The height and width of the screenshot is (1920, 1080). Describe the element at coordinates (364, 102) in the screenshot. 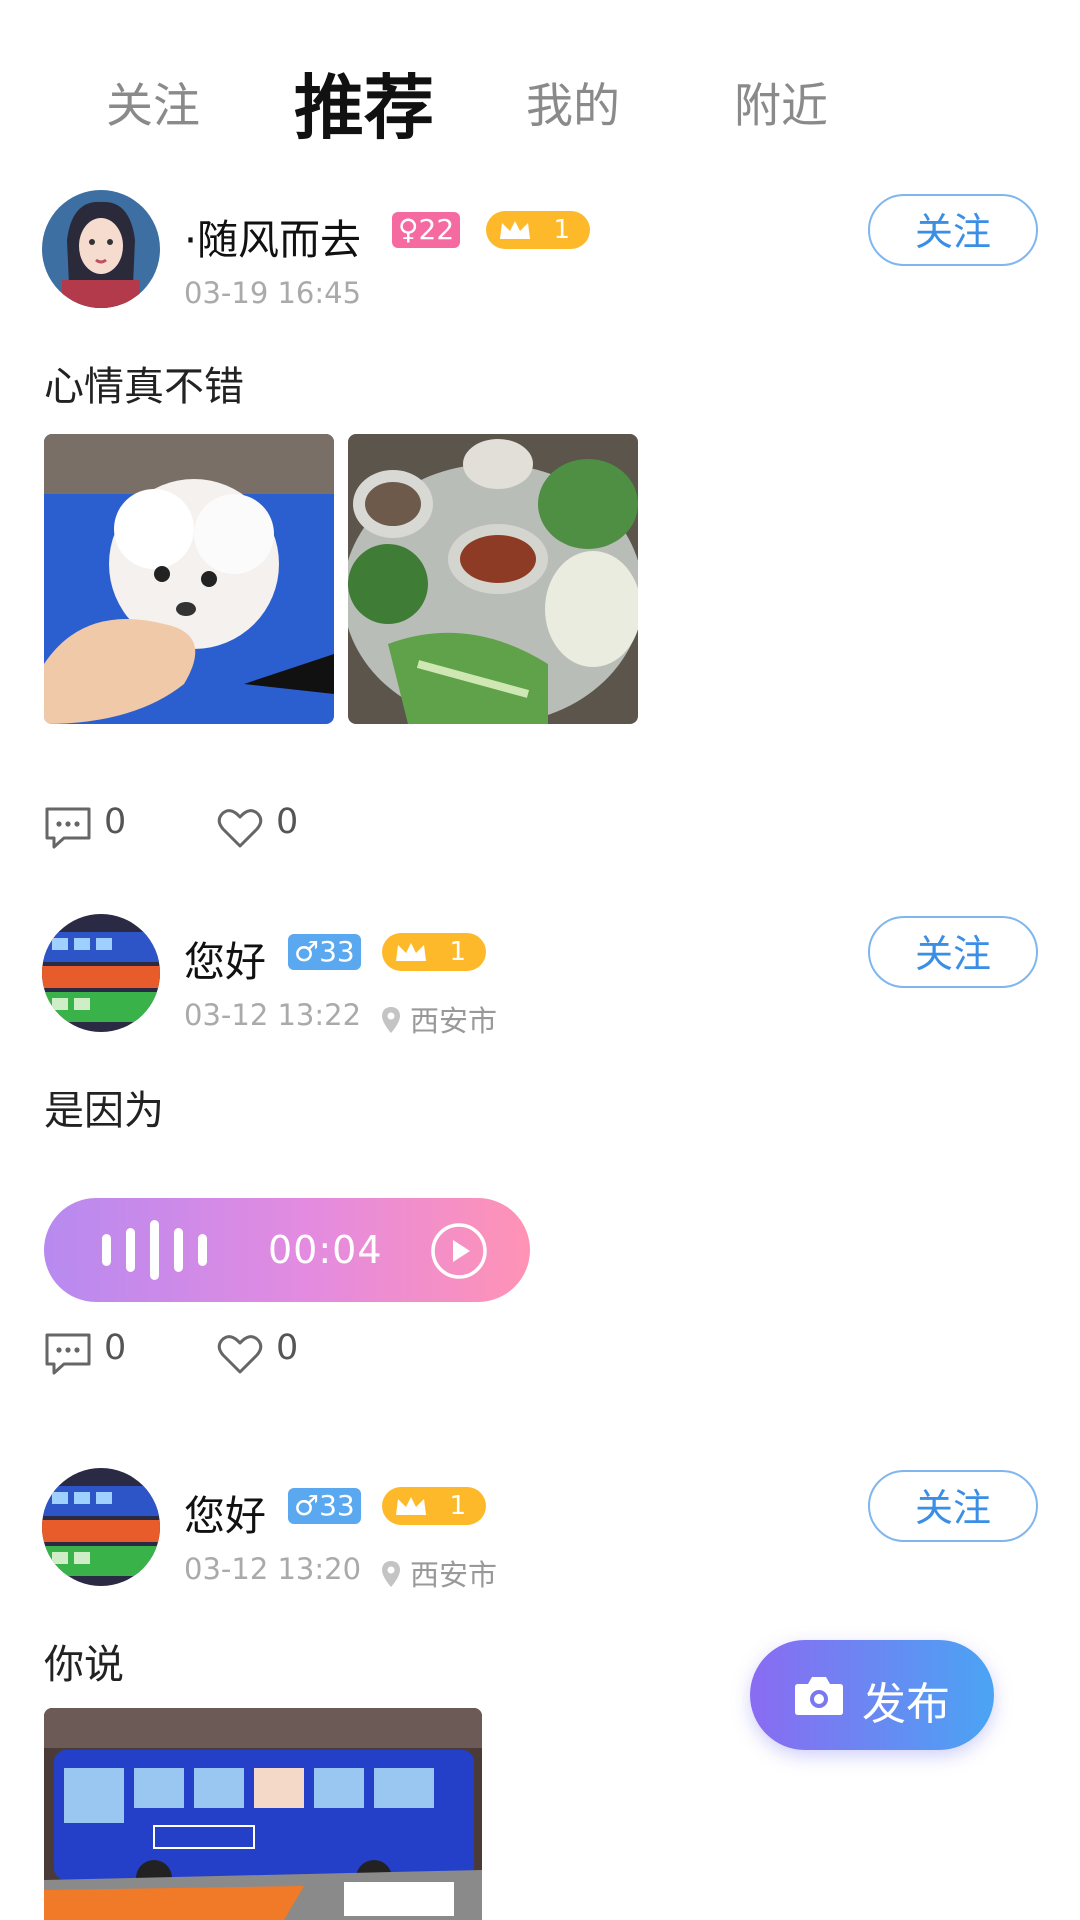

I see `tab-recommended: 推荐` at that location.